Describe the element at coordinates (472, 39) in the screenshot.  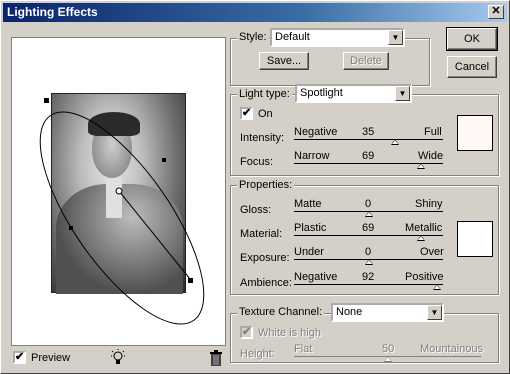
I see `ok-button: OK` at that location.